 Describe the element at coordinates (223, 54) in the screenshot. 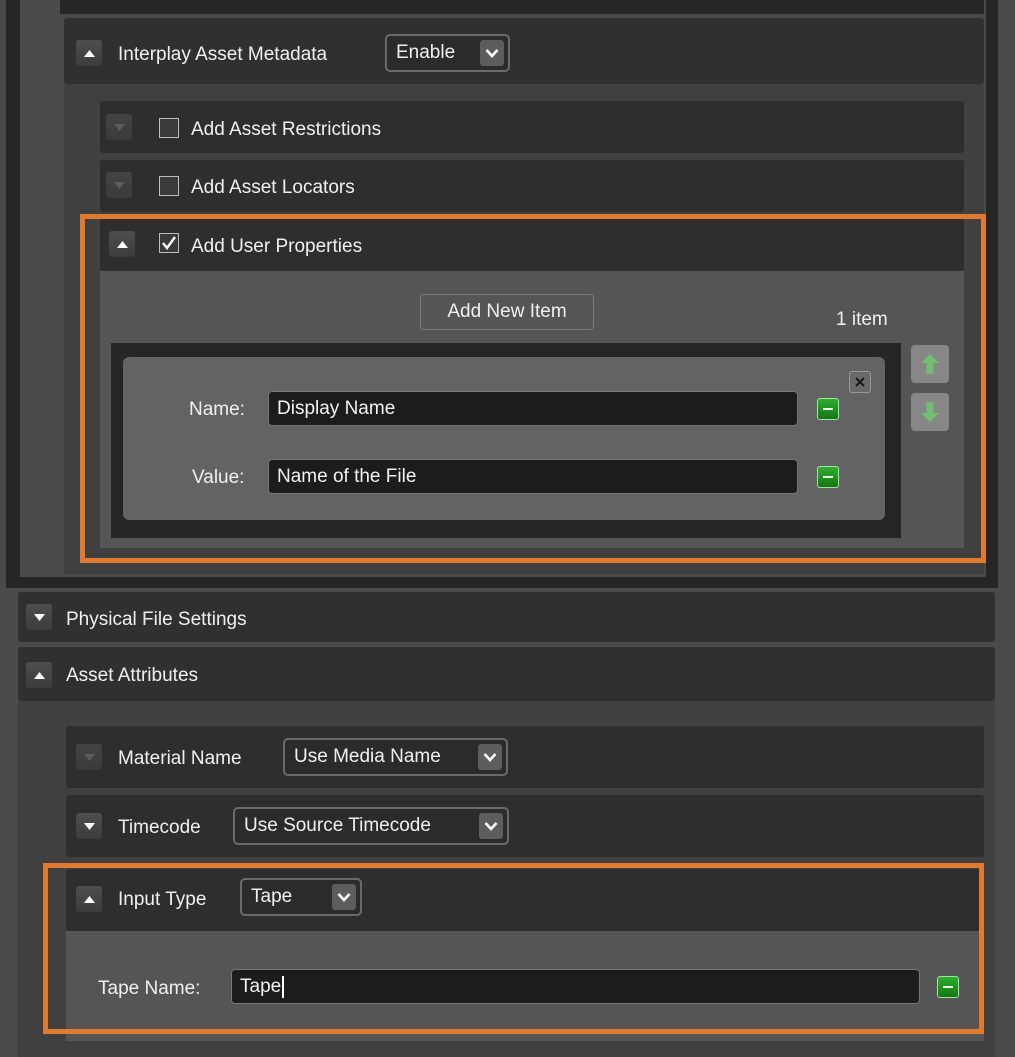

I see `interplay-metadata-label: Interplay Asset Metadata` at that location.